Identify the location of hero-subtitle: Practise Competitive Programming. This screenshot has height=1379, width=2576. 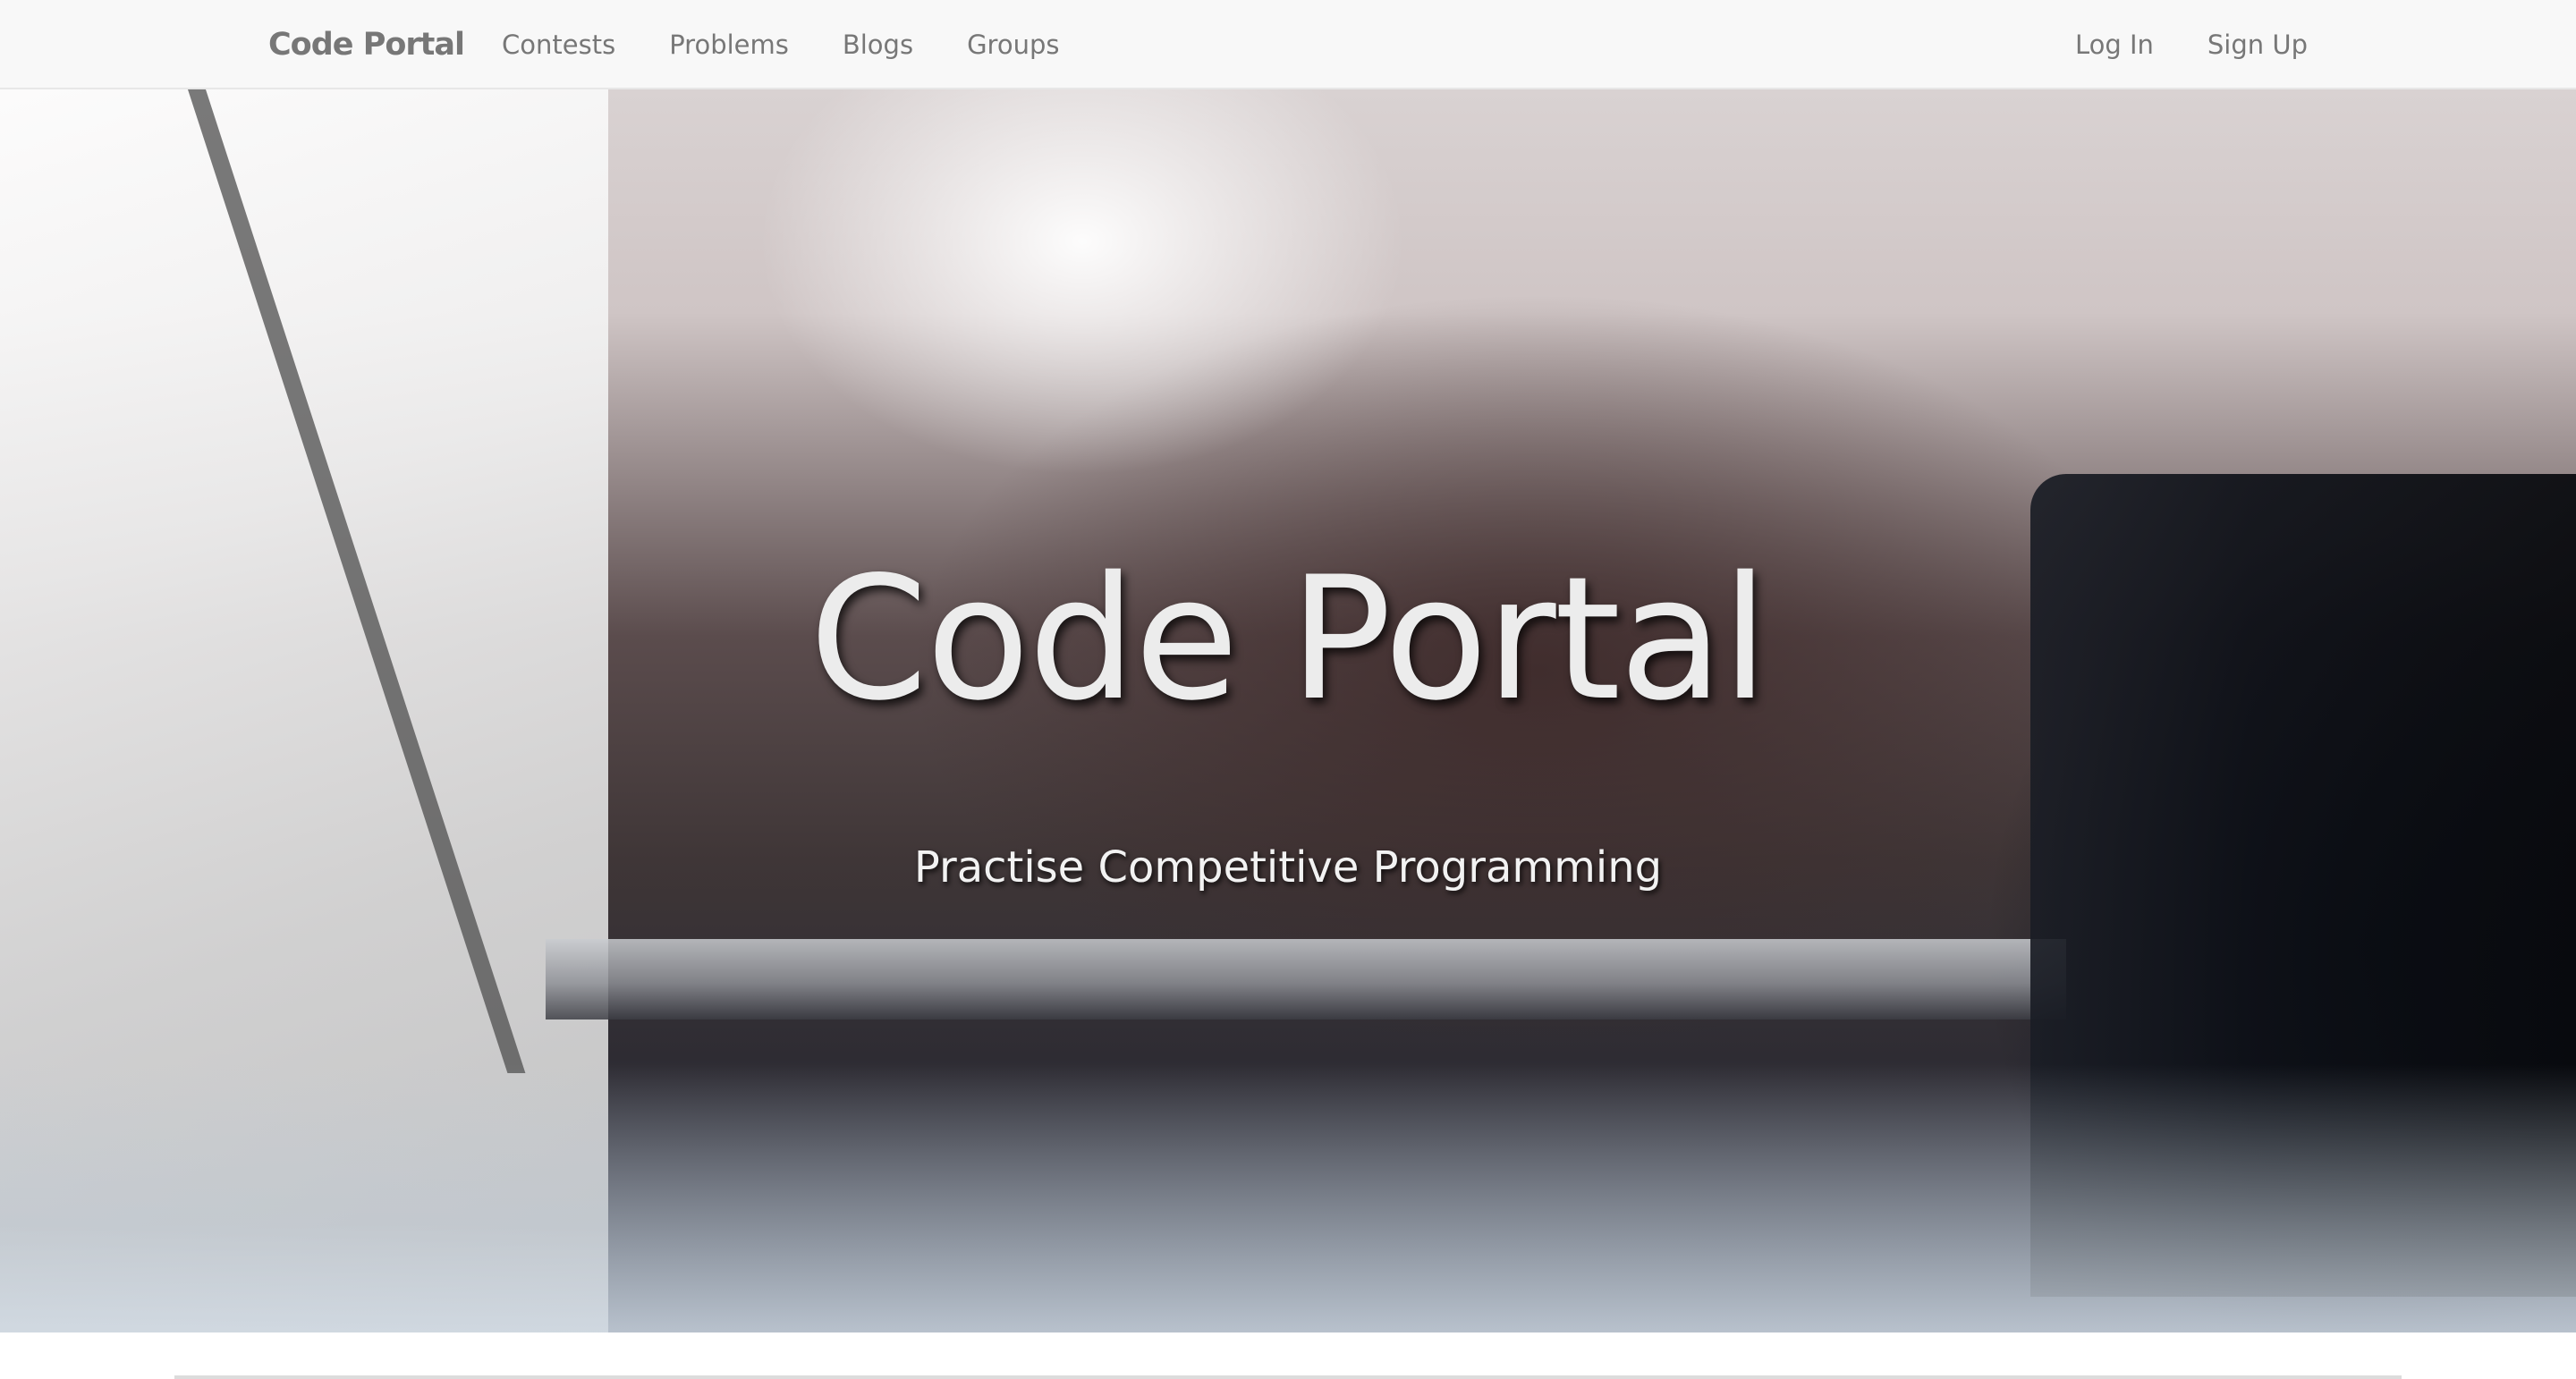
(1288, 867).